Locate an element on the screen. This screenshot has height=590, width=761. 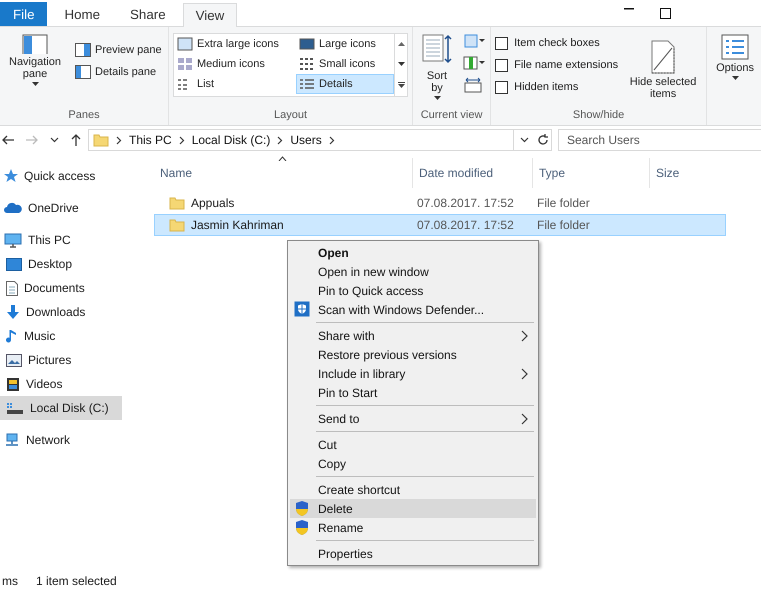
sidebar-item: Documents is located at coordinates (61, 288).